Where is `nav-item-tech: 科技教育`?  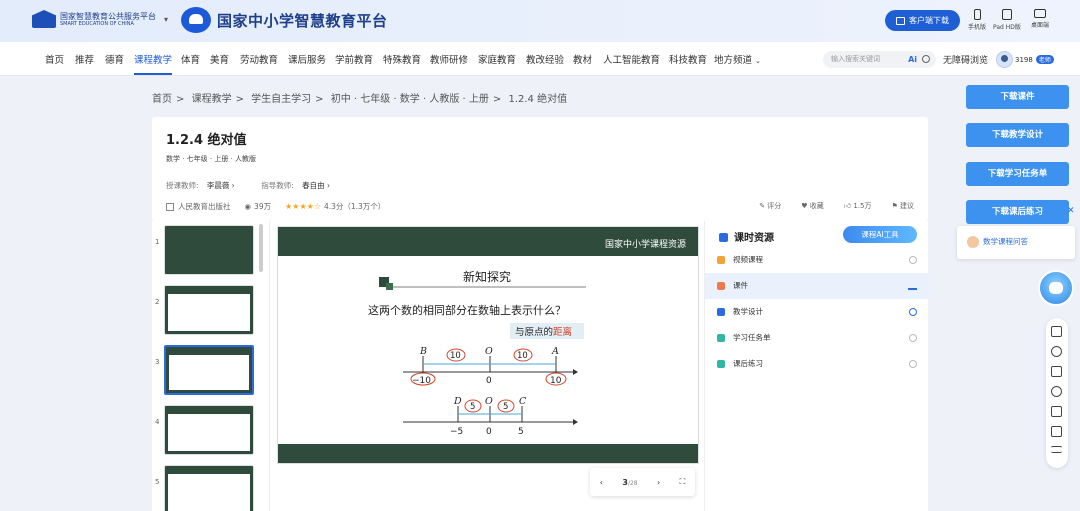
nav-item-tech: 科技教育 is located at coordinates (688, 59).